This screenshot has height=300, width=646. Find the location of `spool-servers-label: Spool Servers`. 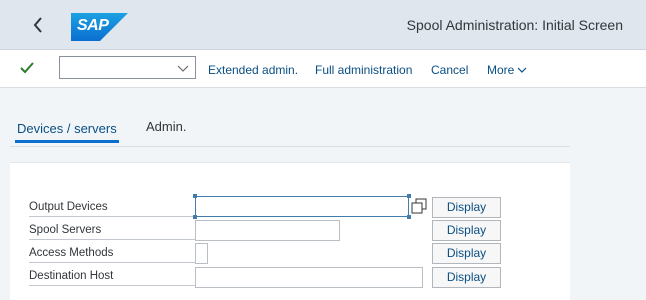

spool-servers-label: Spool Servers is located at coordinates (65, 230).